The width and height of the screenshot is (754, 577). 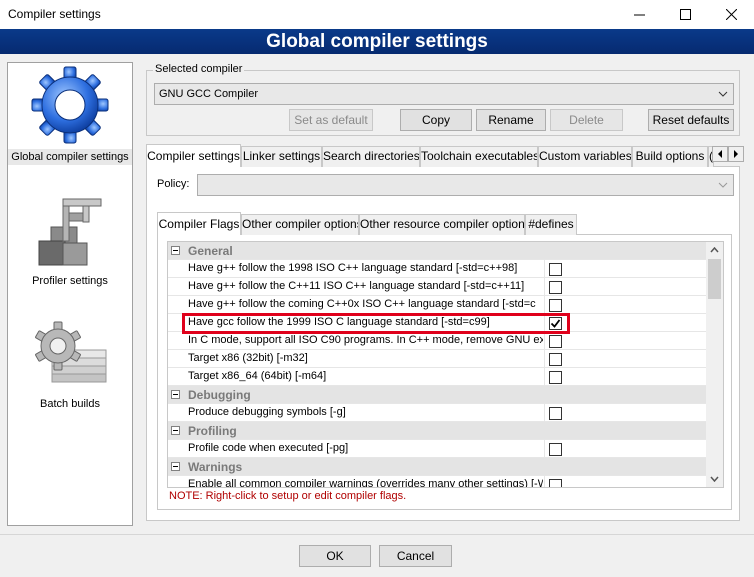 I want to click on flag-category-row: General, so click(x=438, y=251).